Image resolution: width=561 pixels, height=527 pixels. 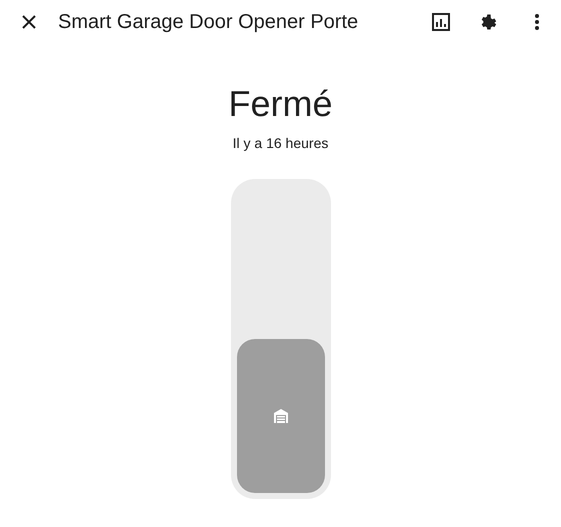 What do you see at coordinates (29, 22) in the screenshot?
I see `close-icon` at bounding box center [29, 22].